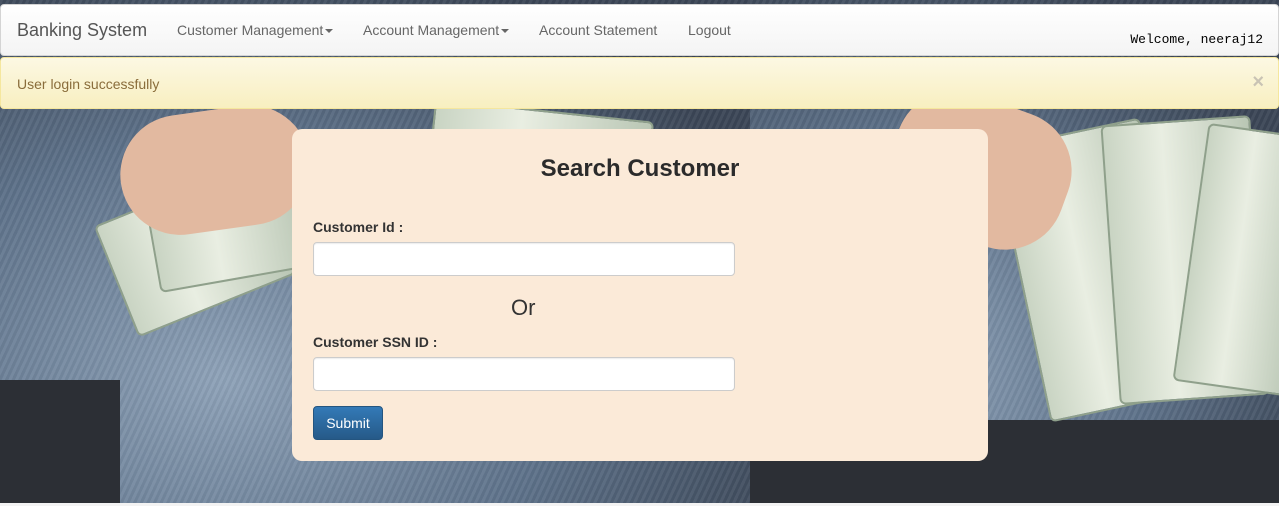 This screenshot has height=506, width=1279. I want to click on login-alert: User login successfully ×, so click(639, 83).